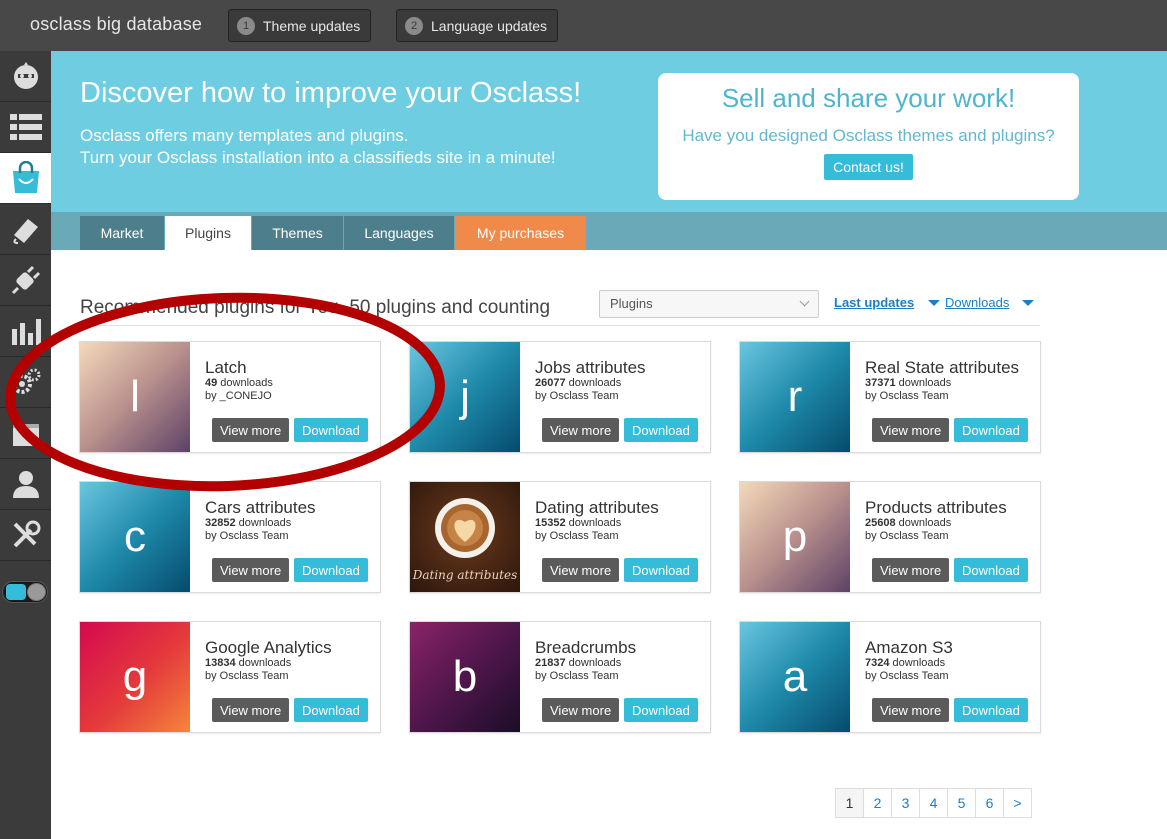 The height and width of the screenshot is (839, 1167). Describe the element at coordinates (25, 127) in the screenshot. I see `sidebar-item-listings` at that location.